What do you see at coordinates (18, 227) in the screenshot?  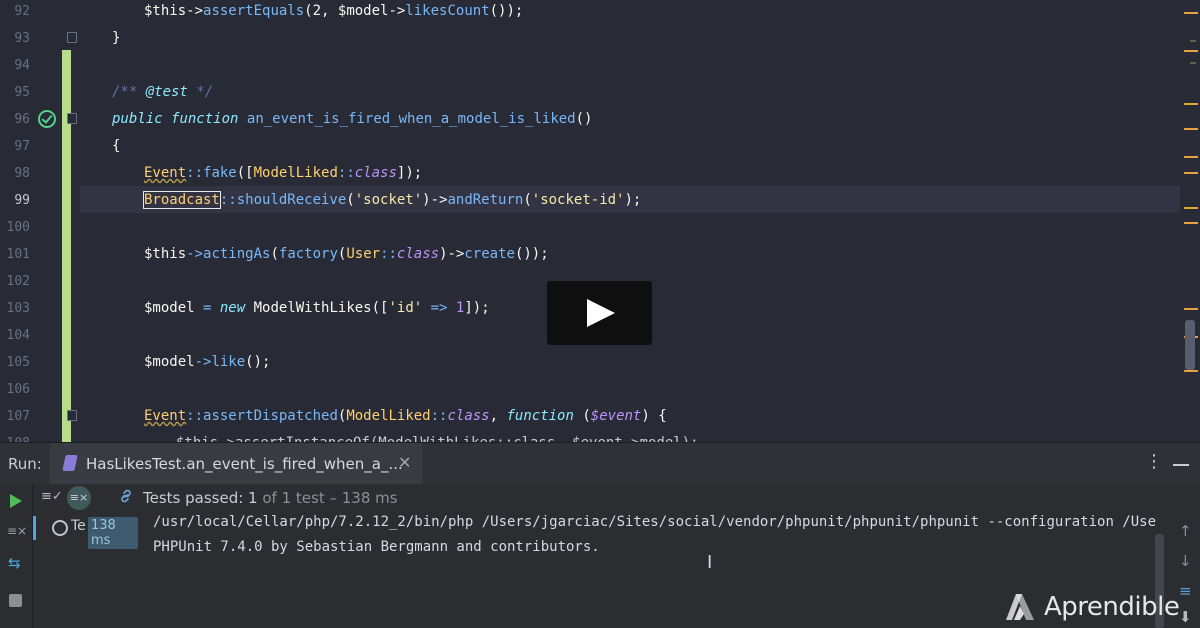 I see `line-number: 100` at bounding box center [18, 227].